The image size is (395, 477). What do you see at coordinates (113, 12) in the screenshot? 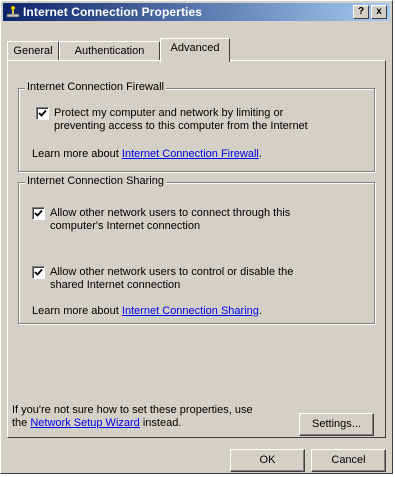
I see `window-title: Internet Connection Properties` at bounding box center [113, 12].